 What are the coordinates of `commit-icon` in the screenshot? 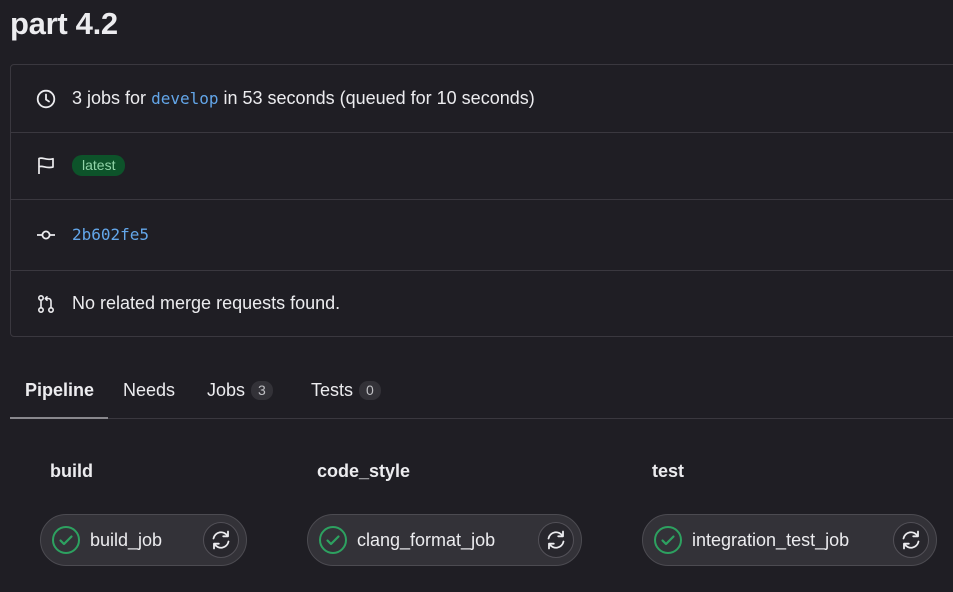 It's located at (46, 235).